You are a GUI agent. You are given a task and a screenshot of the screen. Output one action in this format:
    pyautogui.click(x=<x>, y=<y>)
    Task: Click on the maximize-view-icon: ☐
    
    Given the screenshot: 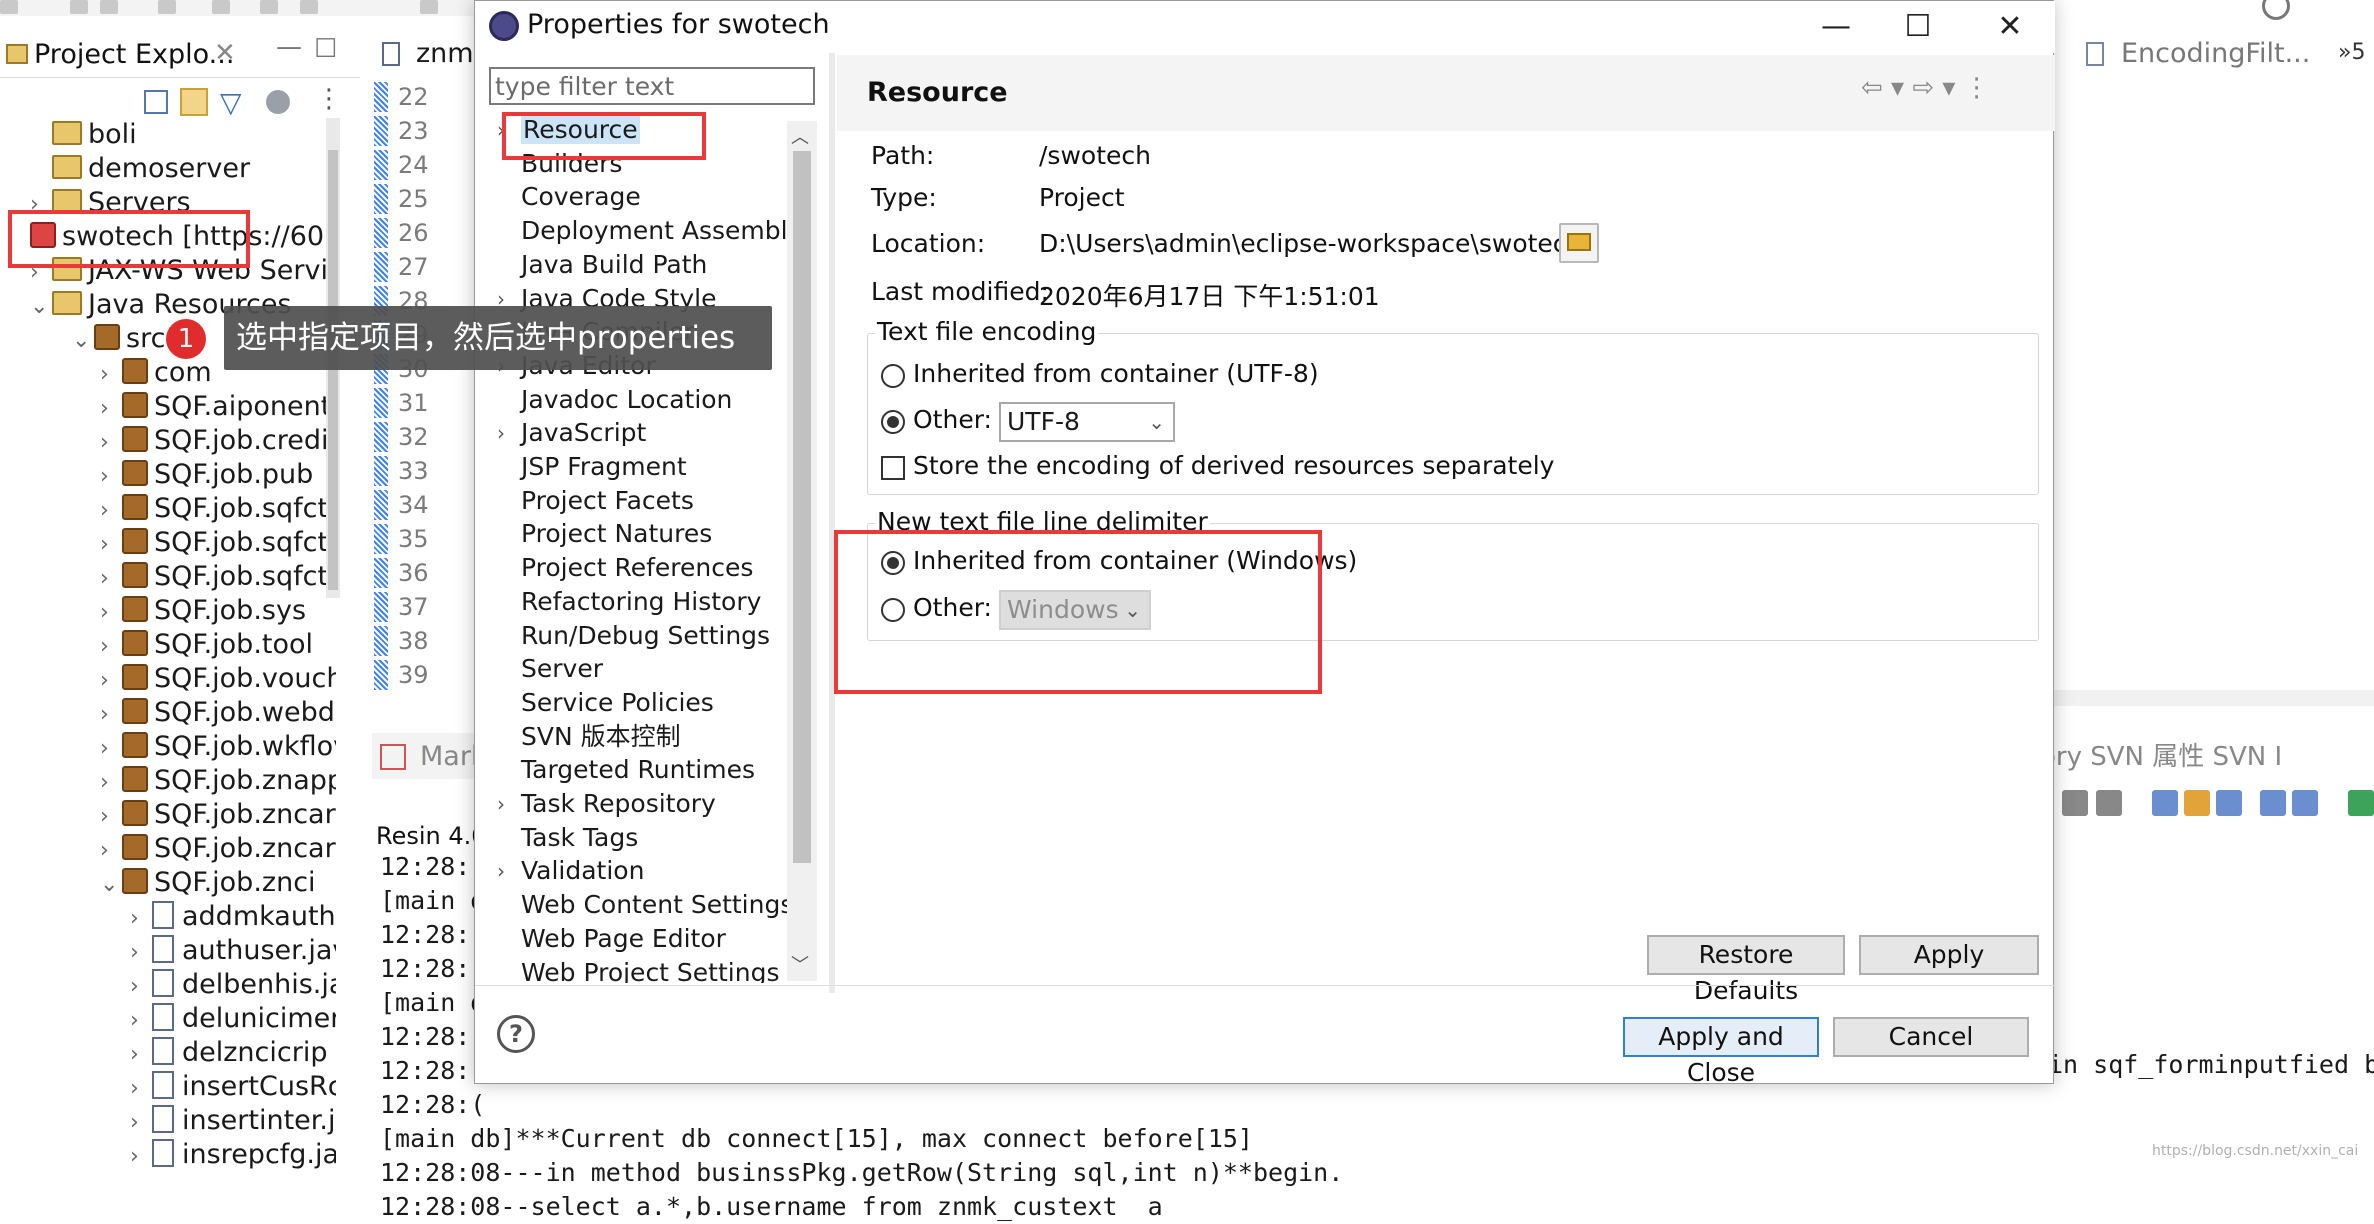 What is the action you would take?
    pyautogui.click(x=325, y=49)
    